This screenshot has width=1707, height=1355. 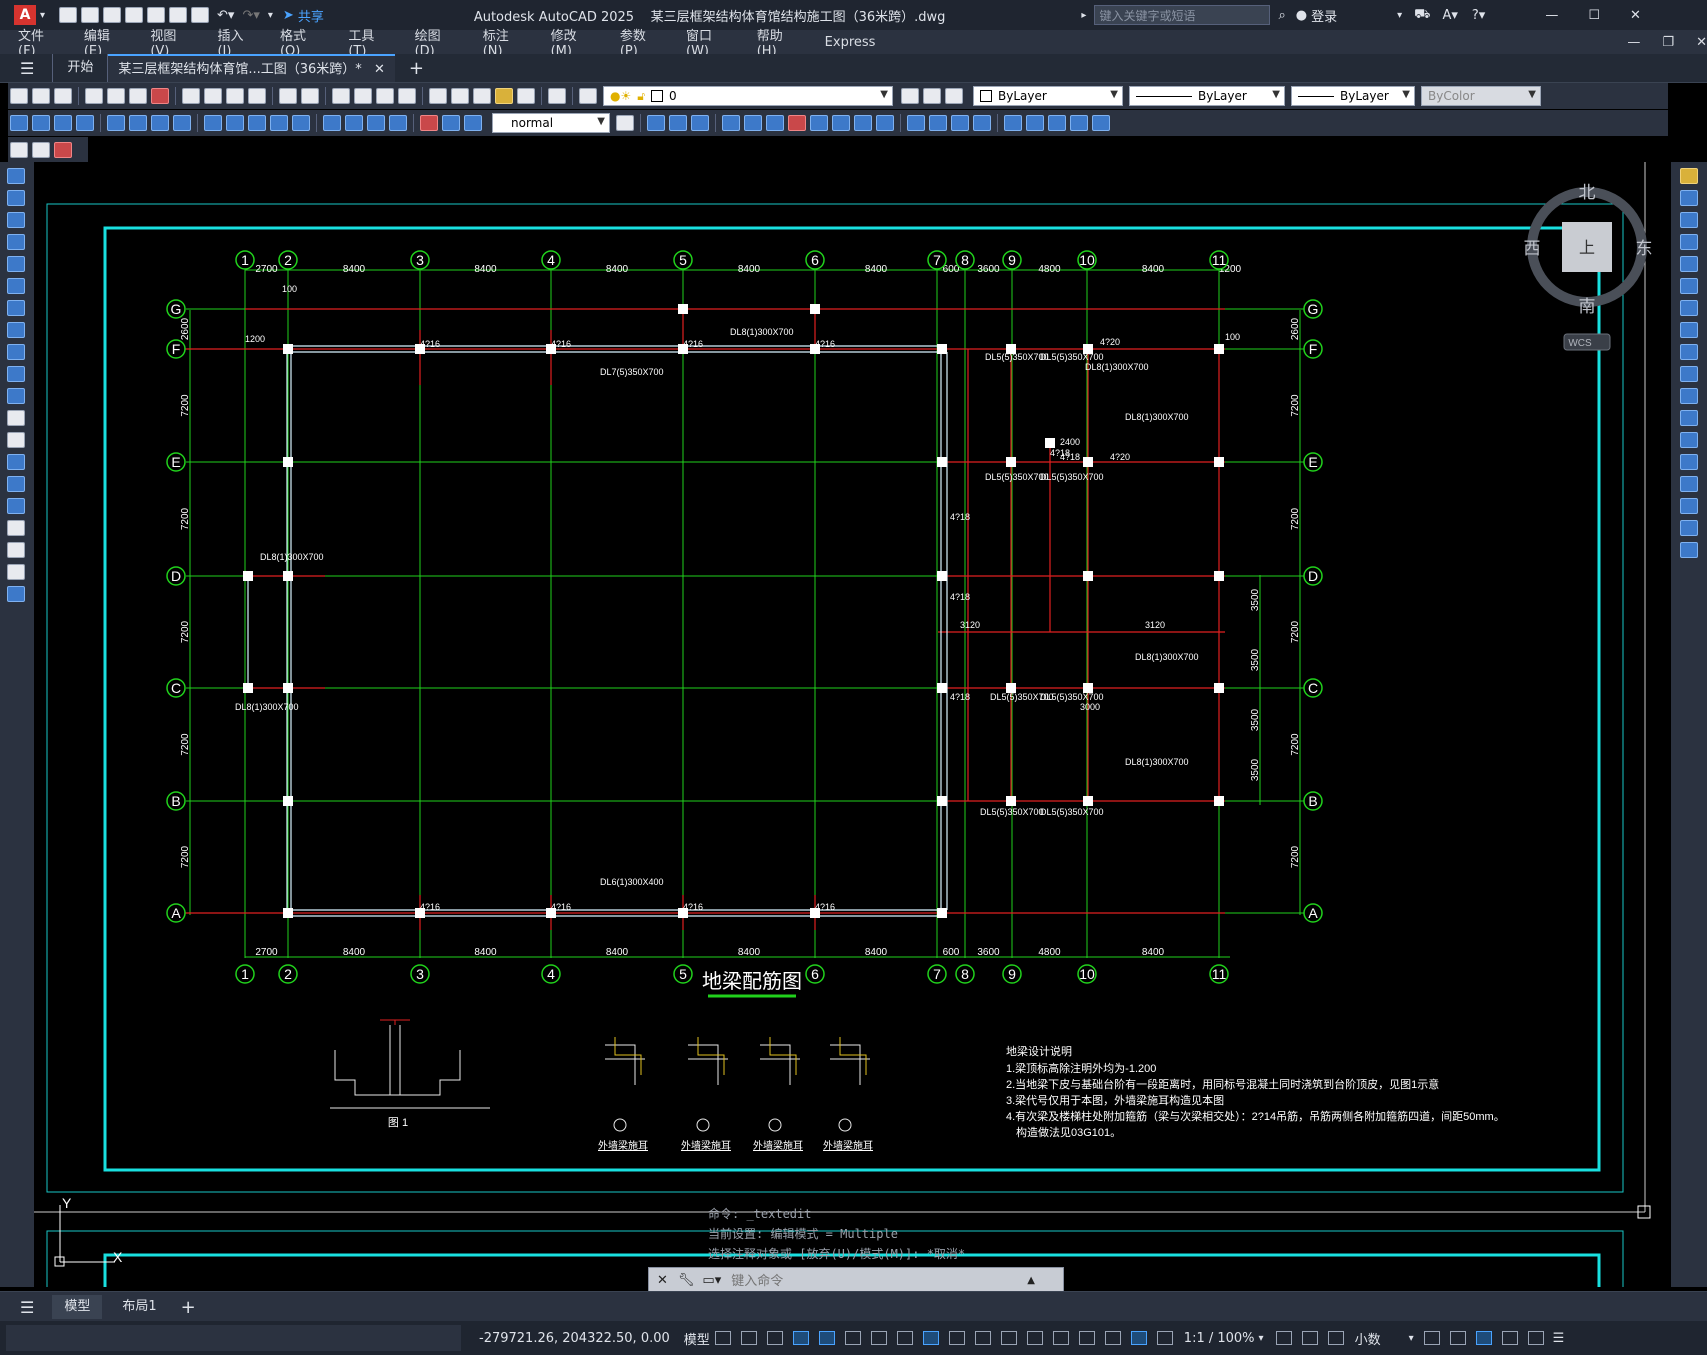 What do you see at coordinates (138, 123) in the screenshot?
I see `jogged-dim-icon` at bounding box center [138, 123].